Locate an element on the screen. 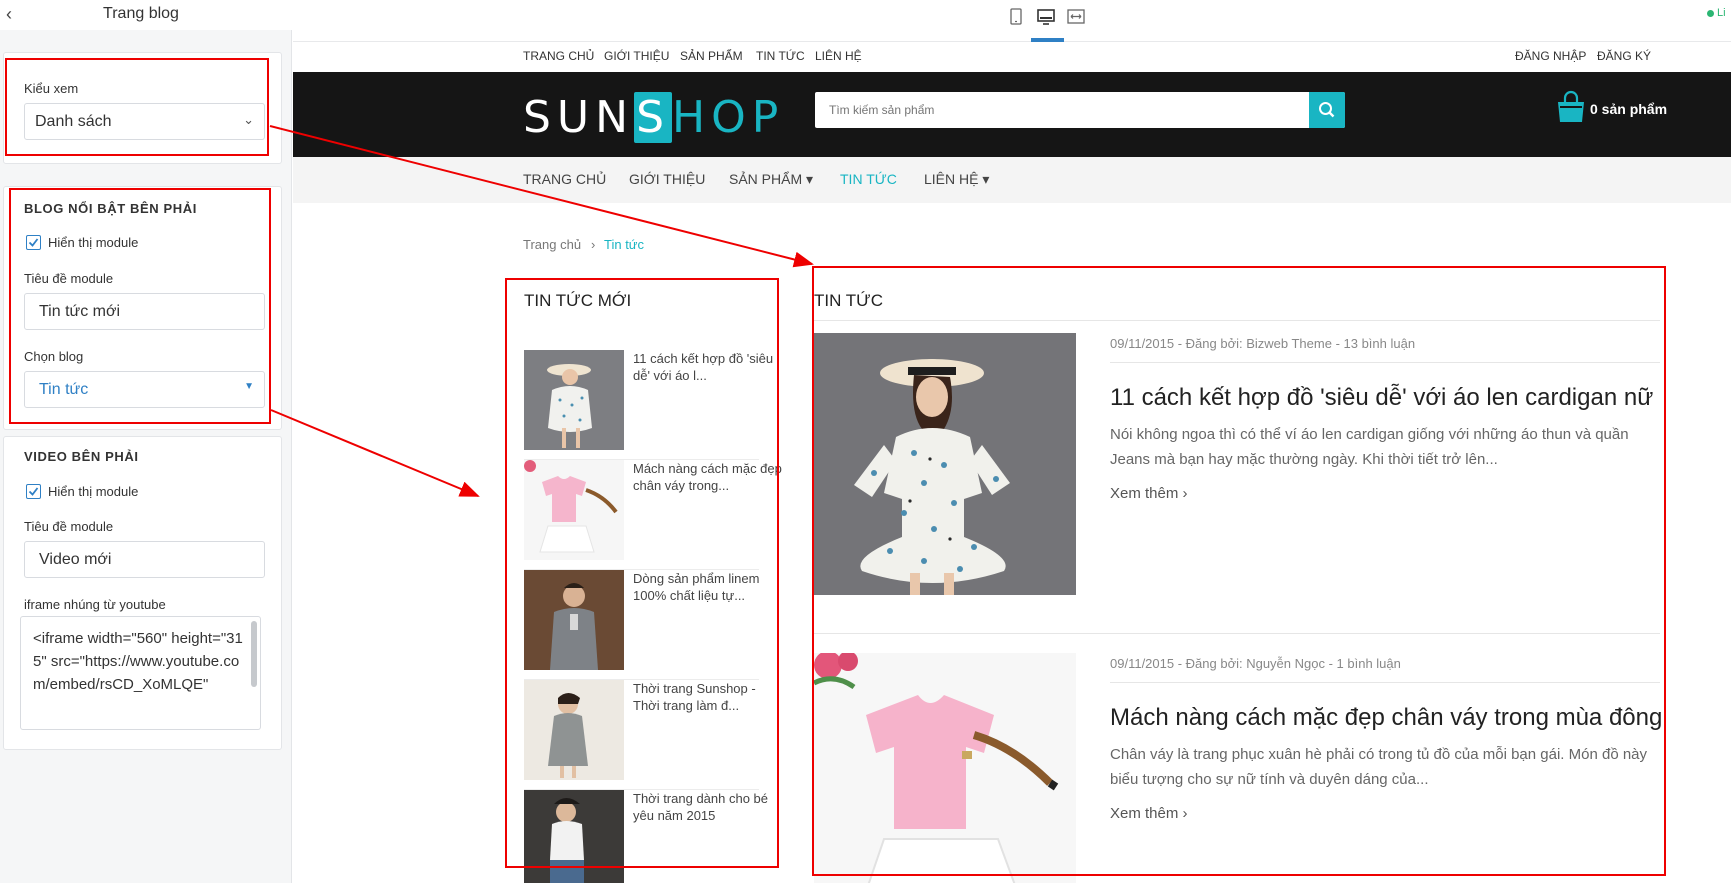  featured-show-module-label: Hiển thị module is located at coordinates (93, 242).